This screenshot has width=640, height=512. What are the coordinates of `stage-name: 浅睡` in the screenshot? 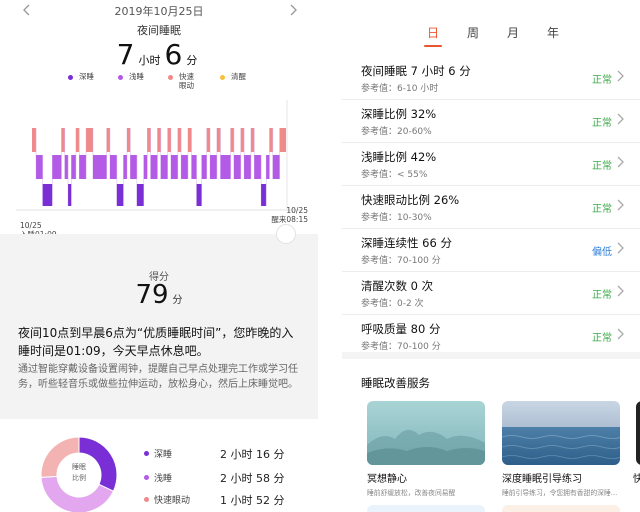 It's located at (163, 479).